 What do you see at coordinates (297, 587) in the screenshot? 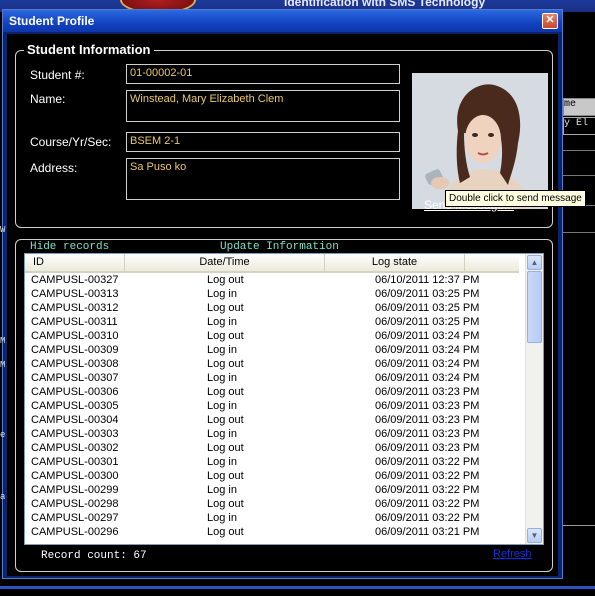
I see `background-bottom-bar` at bounding box center [297, 587].